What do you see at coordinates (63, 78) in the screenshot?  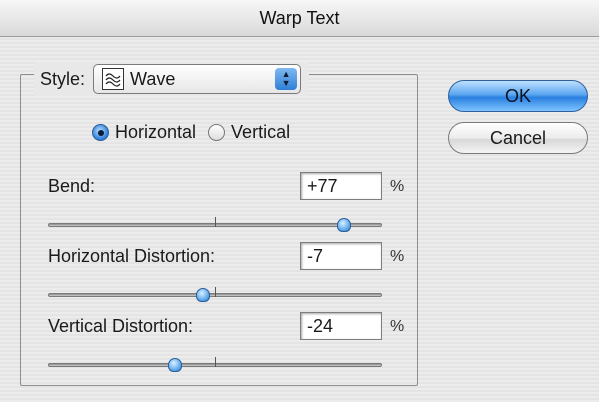 I see `style-label: Style:` at bounding box center [63, 78].